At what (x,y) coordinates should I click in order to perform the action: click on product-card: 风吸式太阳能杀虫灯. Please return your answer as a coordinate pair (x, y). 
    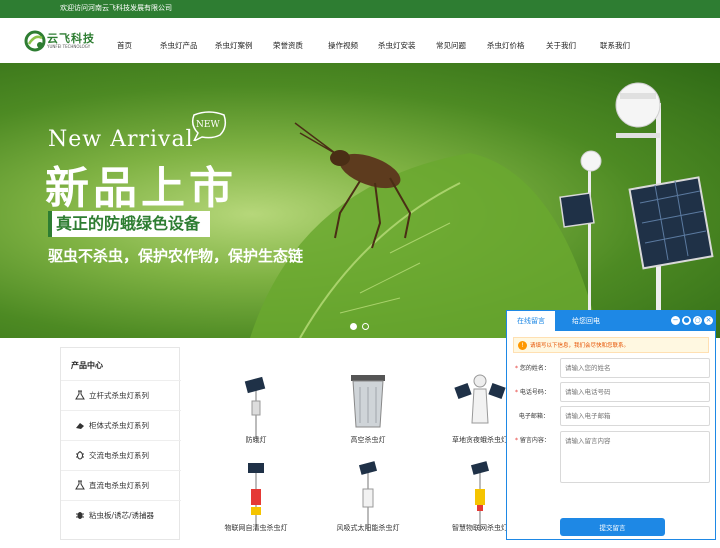
    Looking at the image, I should click on (368, 500).